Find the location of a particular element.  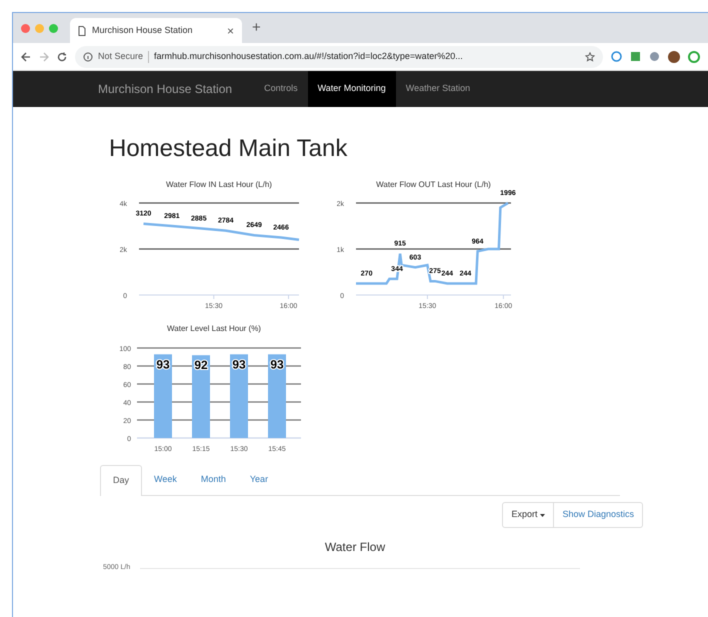

nav-link: Water Monitoring is located at coordinates (352, 89).